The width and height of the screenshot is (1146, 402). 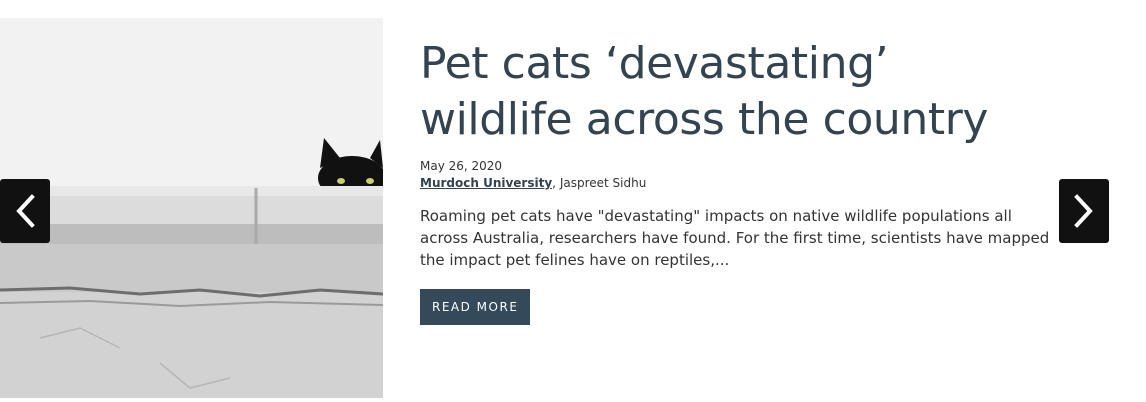 I want to click on author-name: Jaspreet Sidhu, so click(x=603, y=183).